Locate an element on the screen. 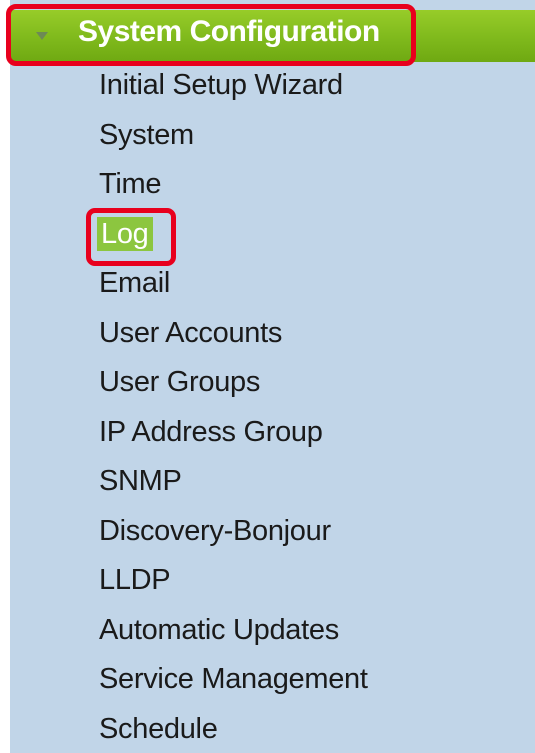  menu-item-user-groups: User Groups is located at coordinates (233, 385).